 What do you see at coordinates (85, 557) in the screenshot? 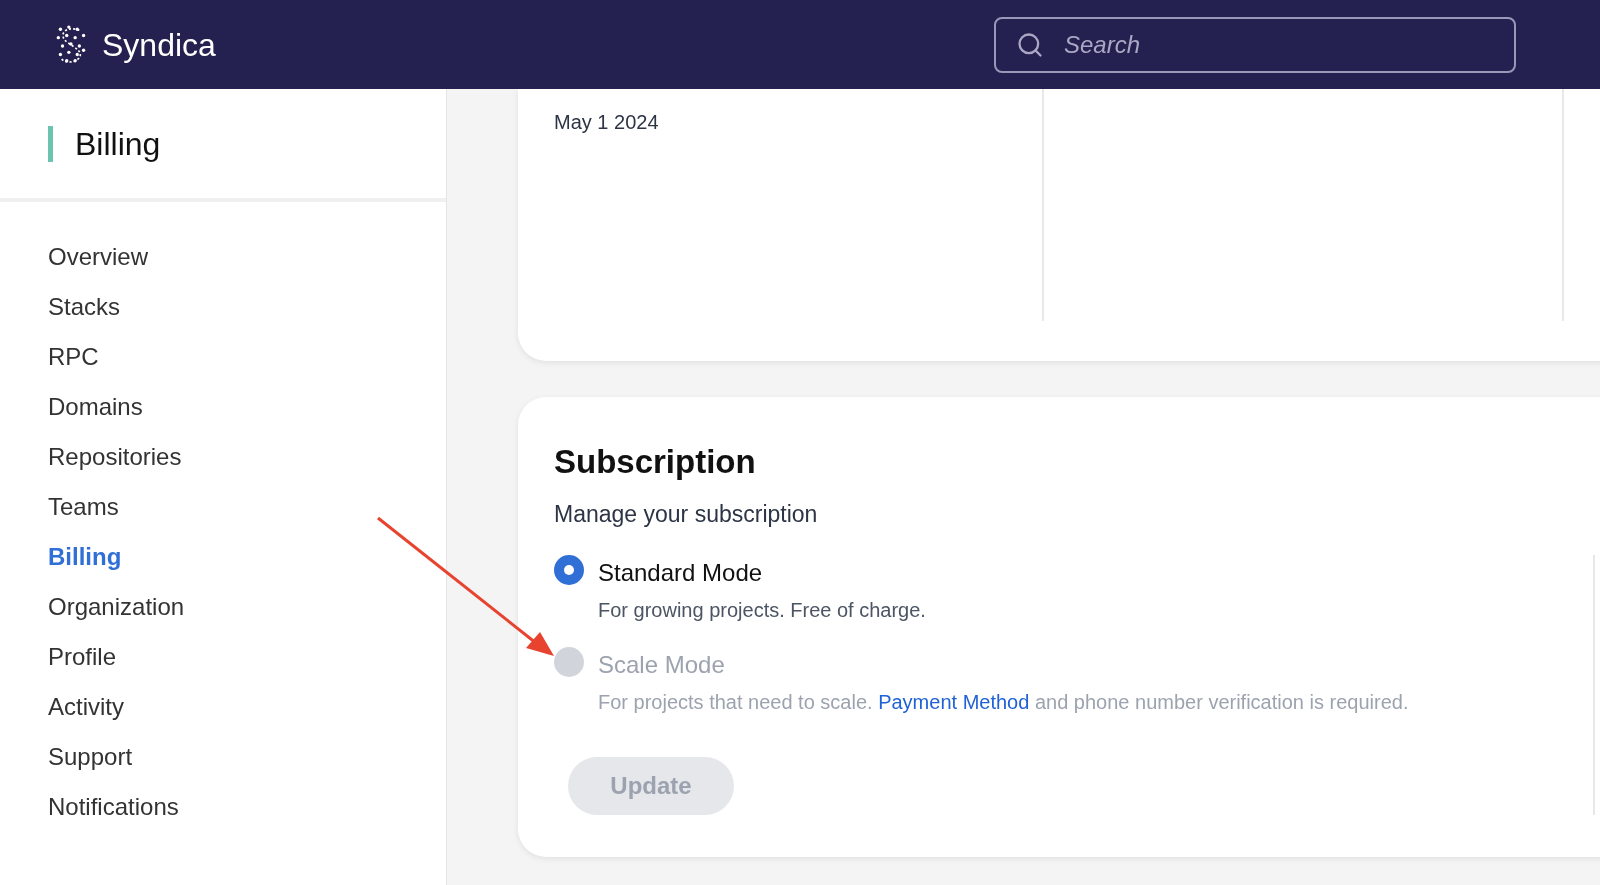
I see `sidebar-item: Billing` at bounding box center [85, 557].